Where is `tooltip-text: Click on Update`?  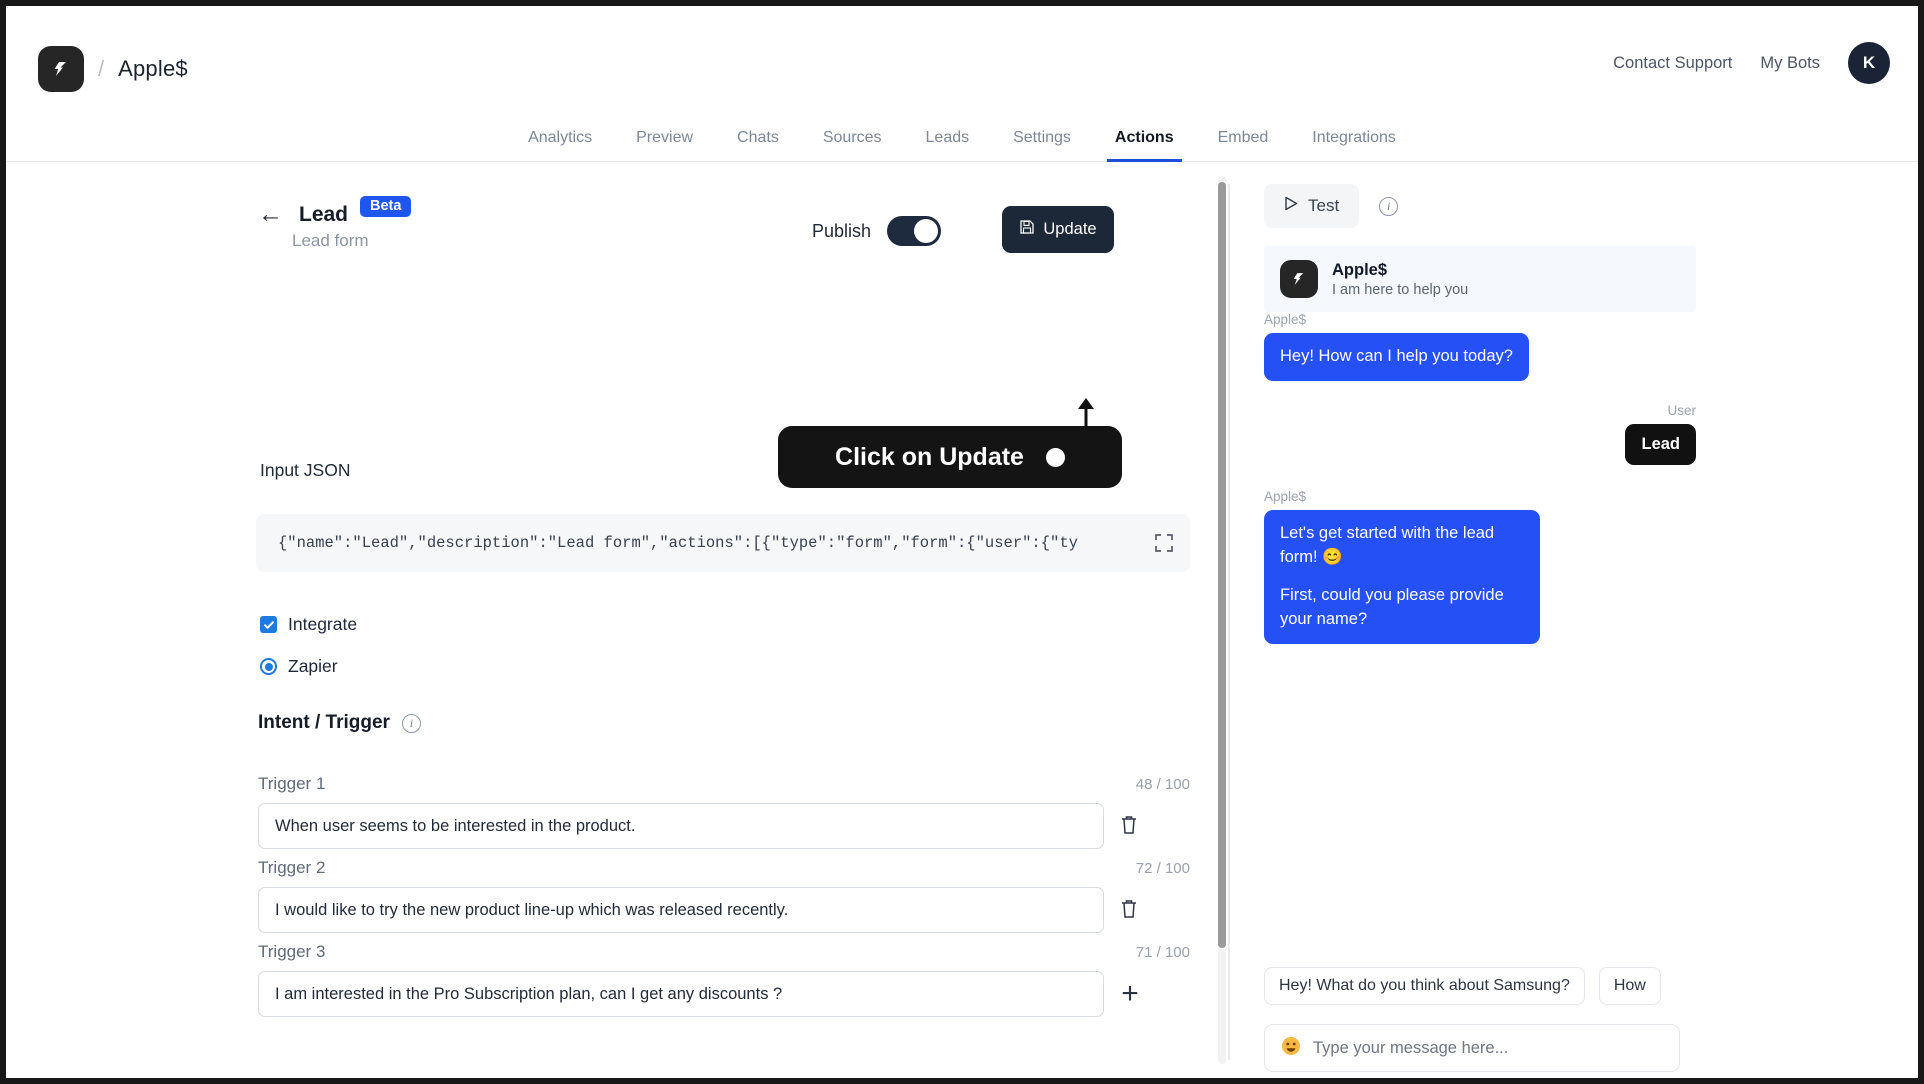 tooltip-text: Click on Update is located at coordinates (929, 456).